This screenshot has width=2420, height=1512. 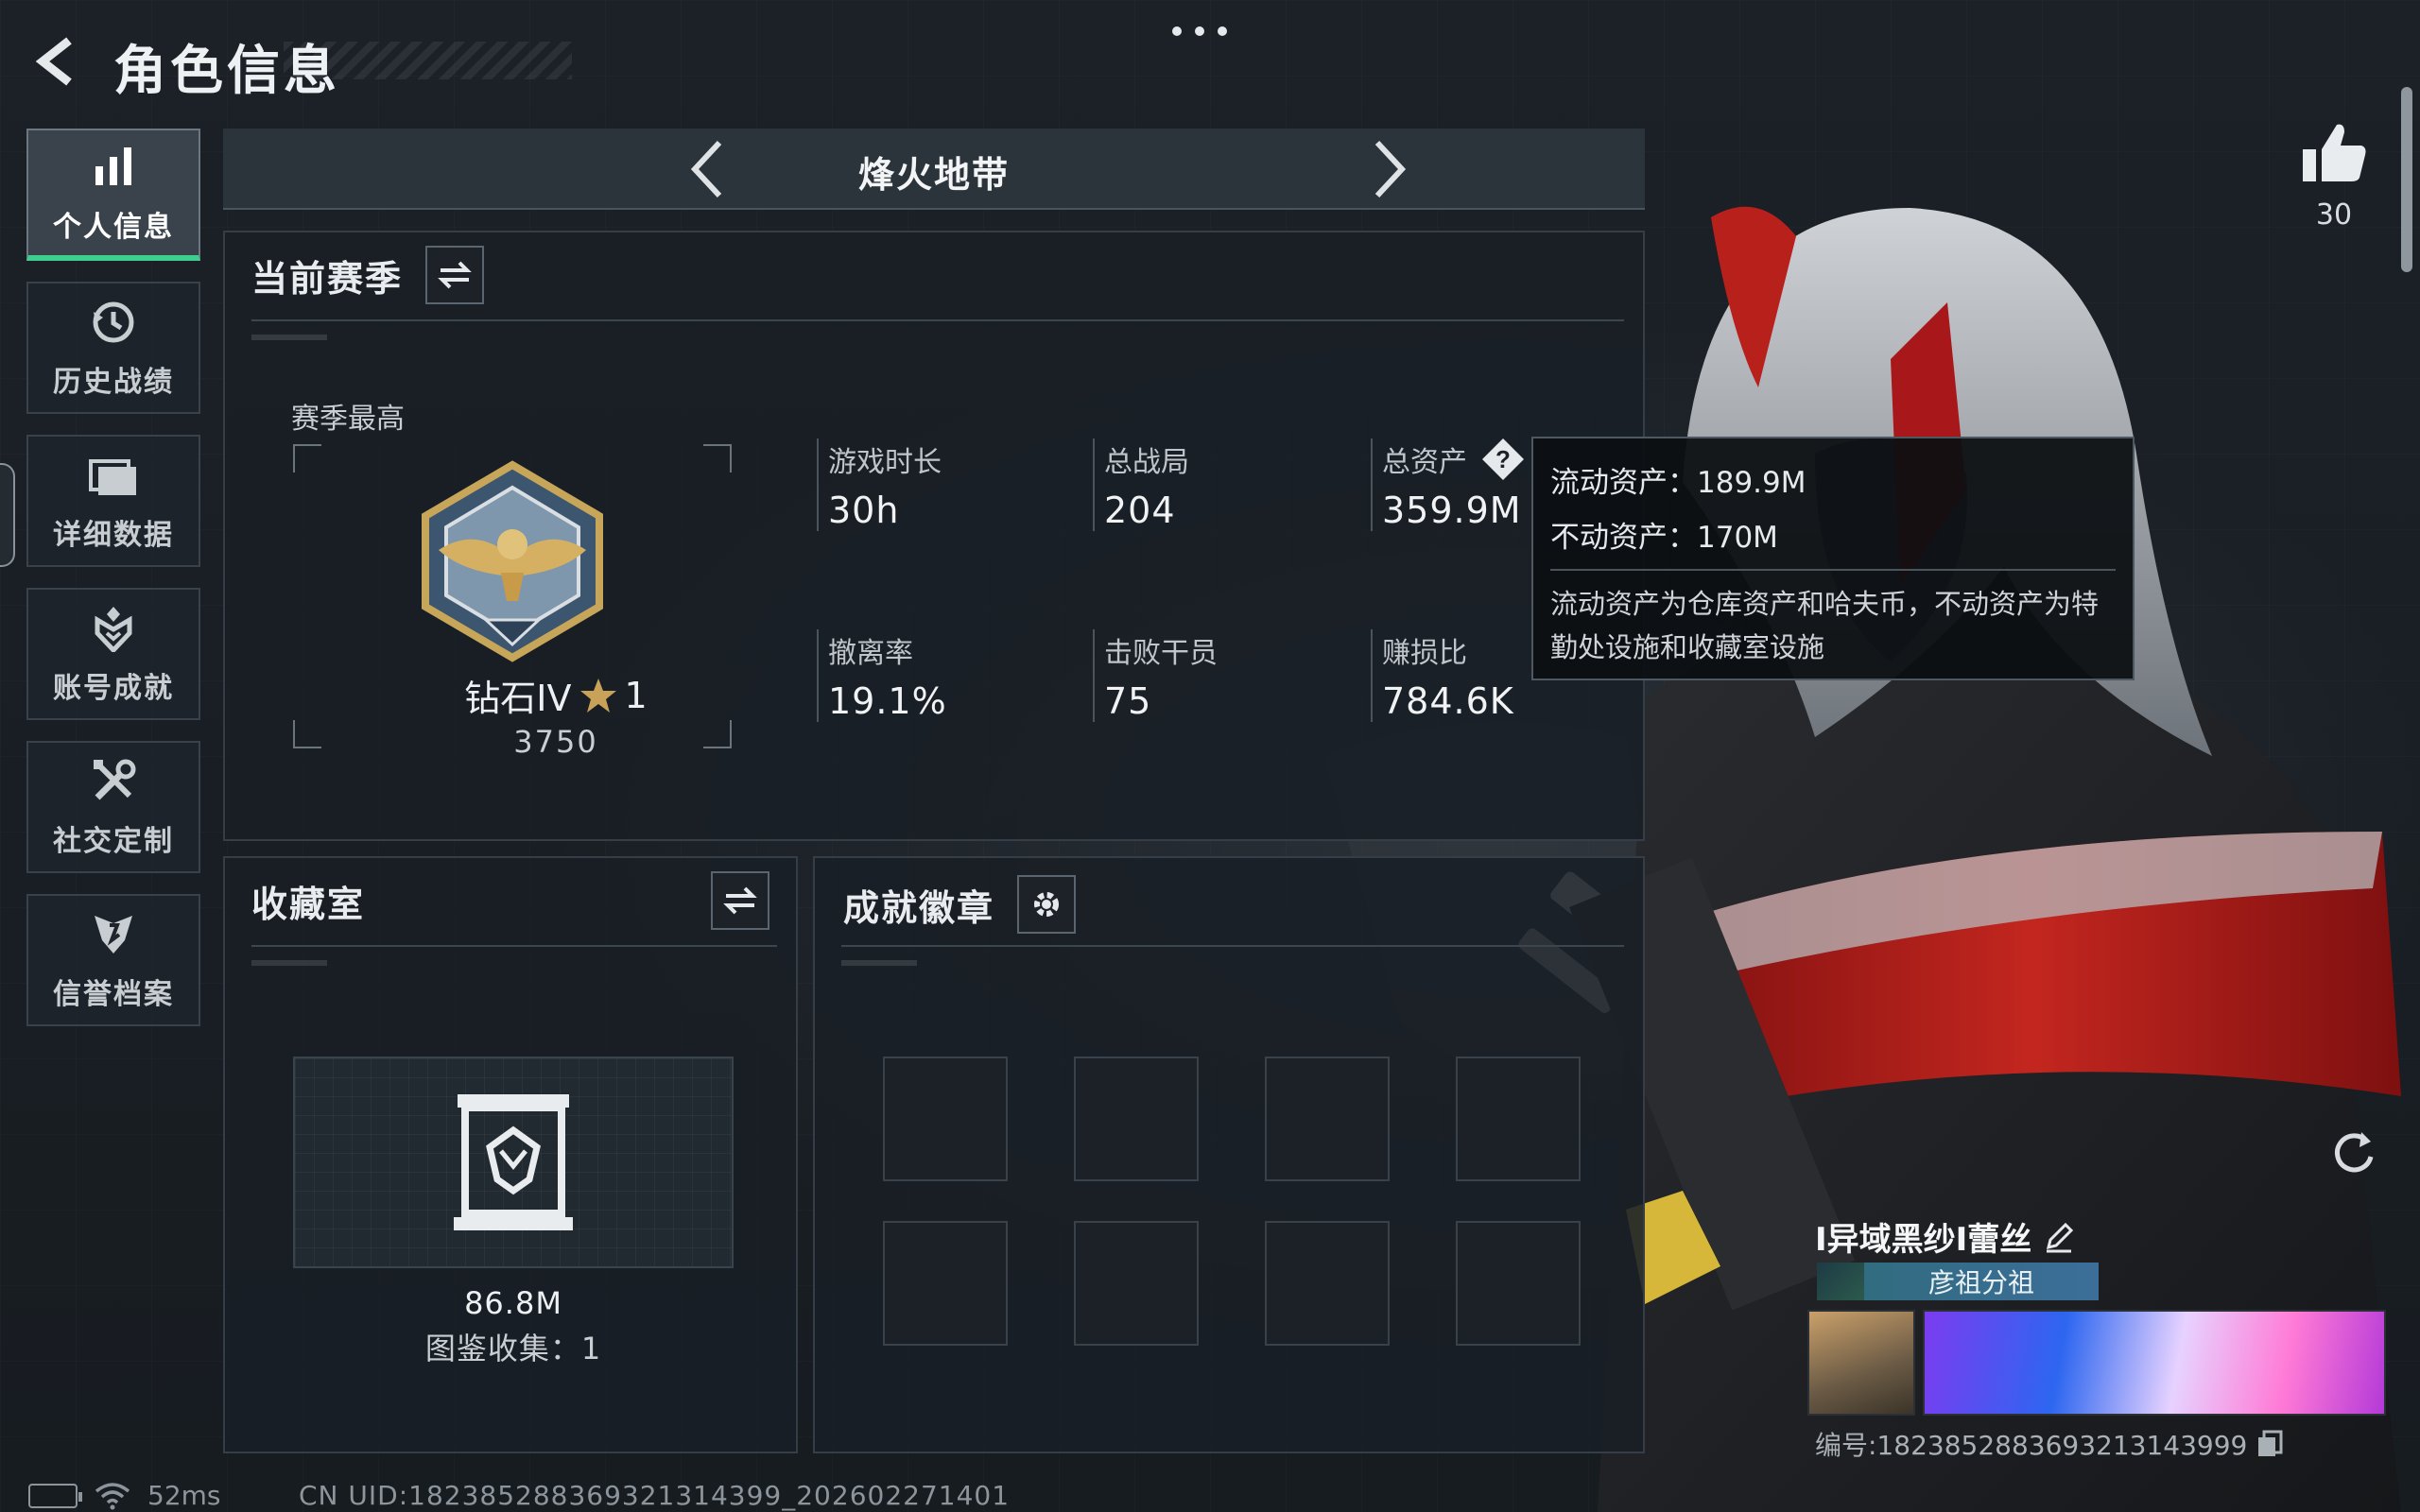 I want to click on back-arrow-icon, so click(x=53, y=61).